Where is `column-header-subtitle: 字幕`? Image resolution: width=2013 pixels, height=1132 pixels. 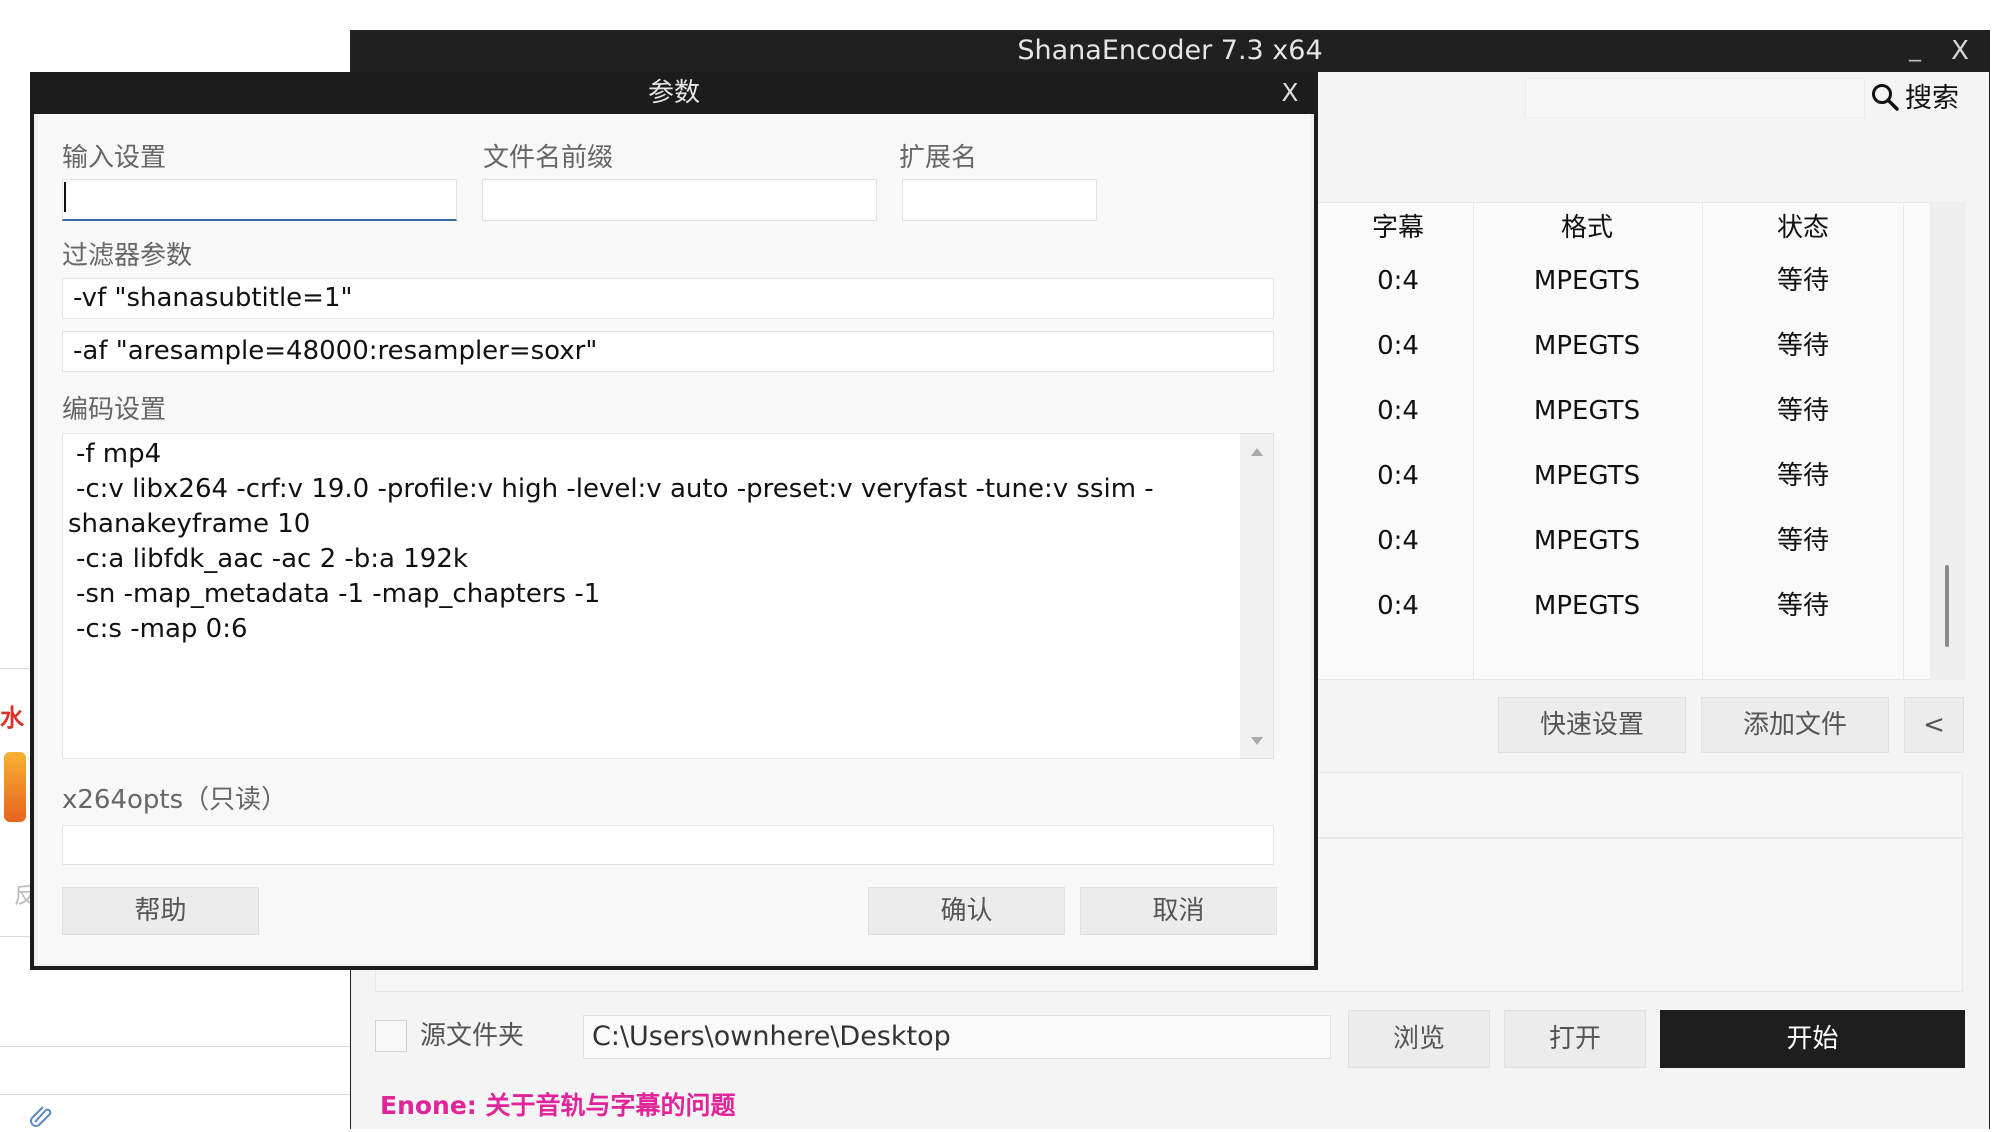
column-header-subtitle: 字幕 is located at coordinates (1398, 228).